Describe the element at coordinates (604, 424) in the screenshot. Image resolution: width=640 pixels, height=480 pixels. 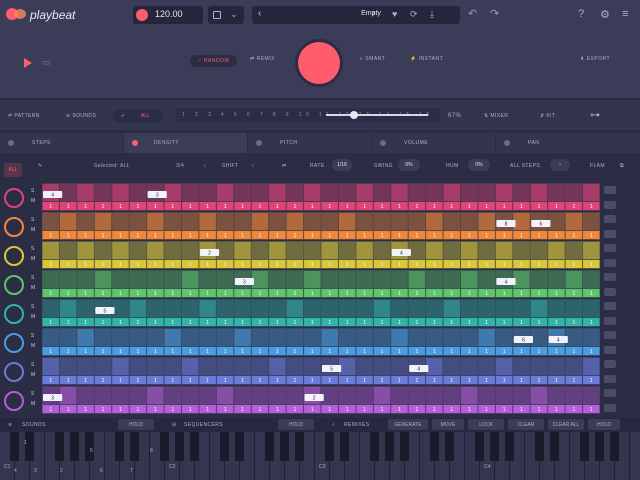
I see `hold-remixes-button: HOLD` at that location.